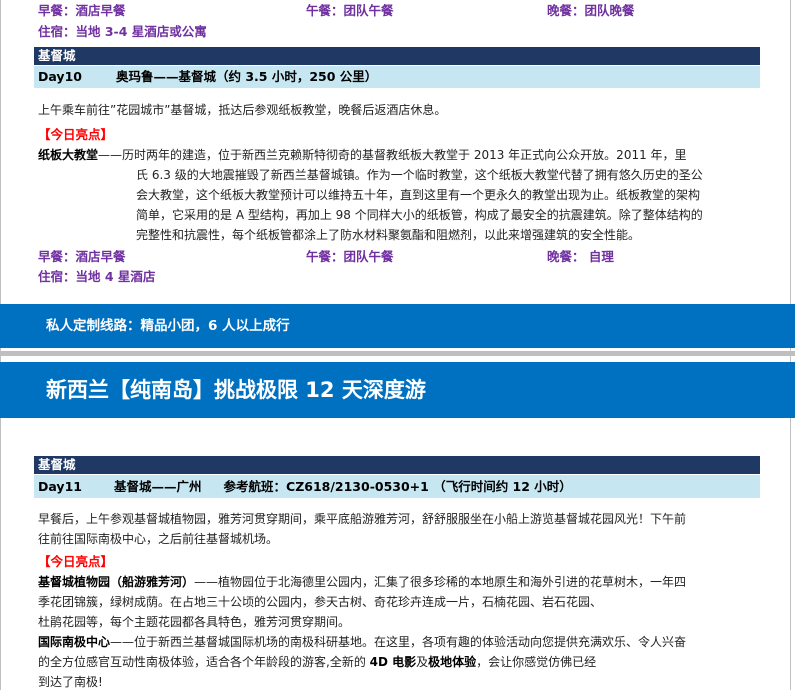  I want to click on section-divider, so click(397, 353).